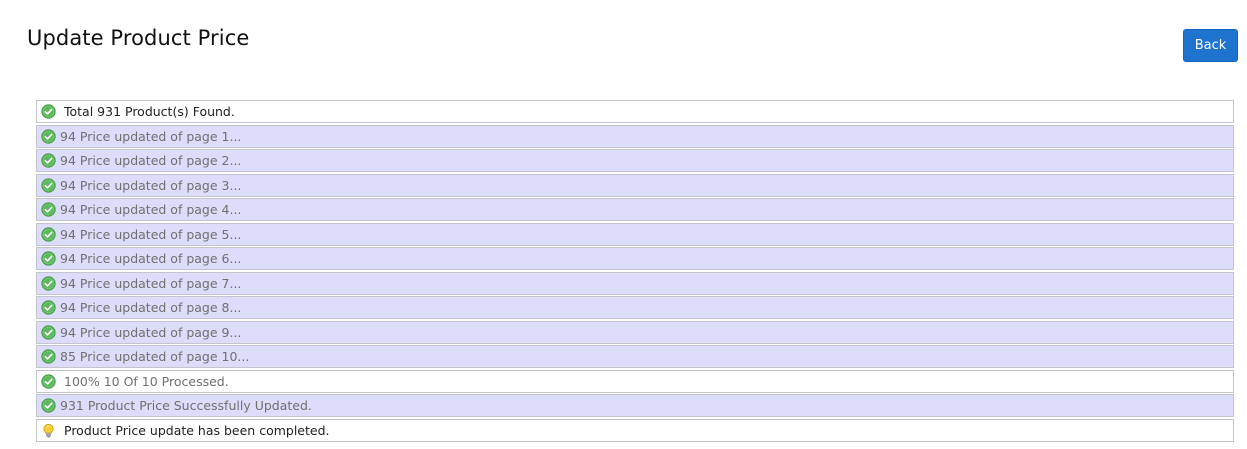 The image size is (1247, 449). I want to click on log-row-text: 931 Product Price Successfully Updated., so click(186, 405).